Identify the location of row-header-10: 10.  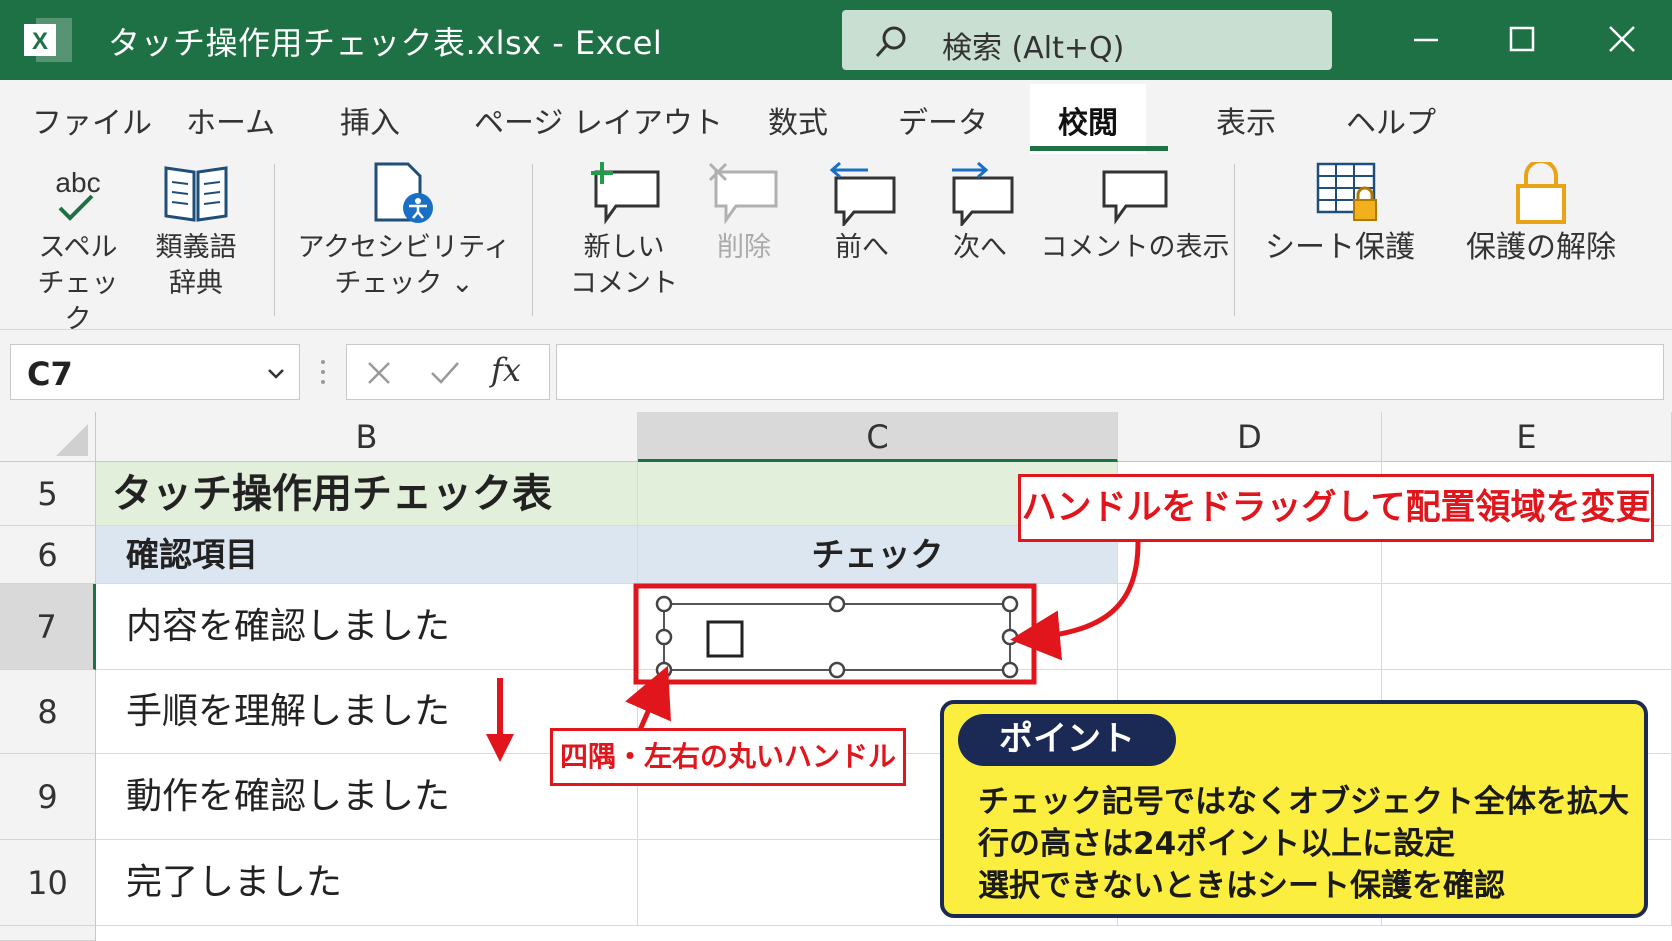
(48, 883).